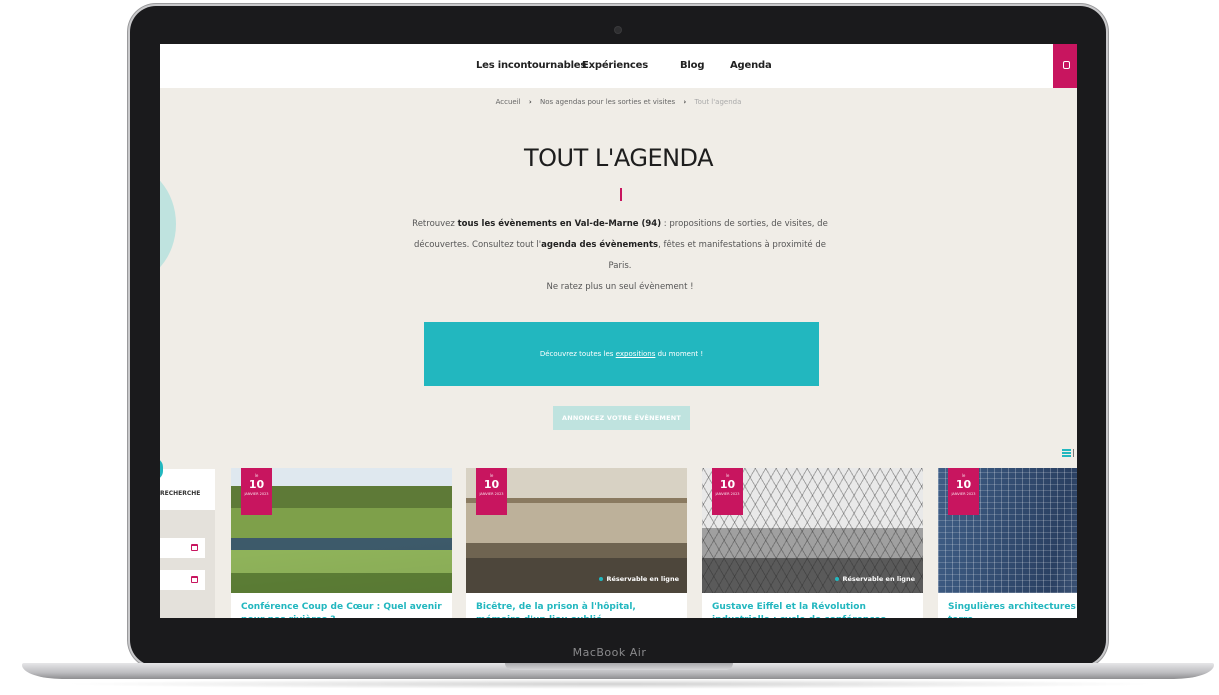 This screenshot has width=1219, height=695. Describe the element at coordinates (751, 65) in the screenshot. I see `nav-item-agenda: Agenda` at that location.